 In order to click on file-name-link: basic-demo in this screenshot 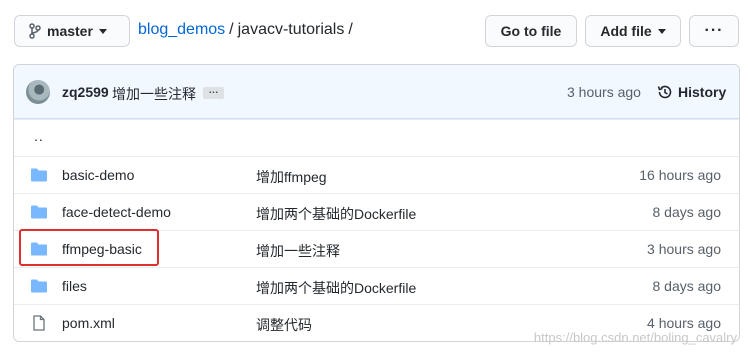, I will do `click(98, 175)`.